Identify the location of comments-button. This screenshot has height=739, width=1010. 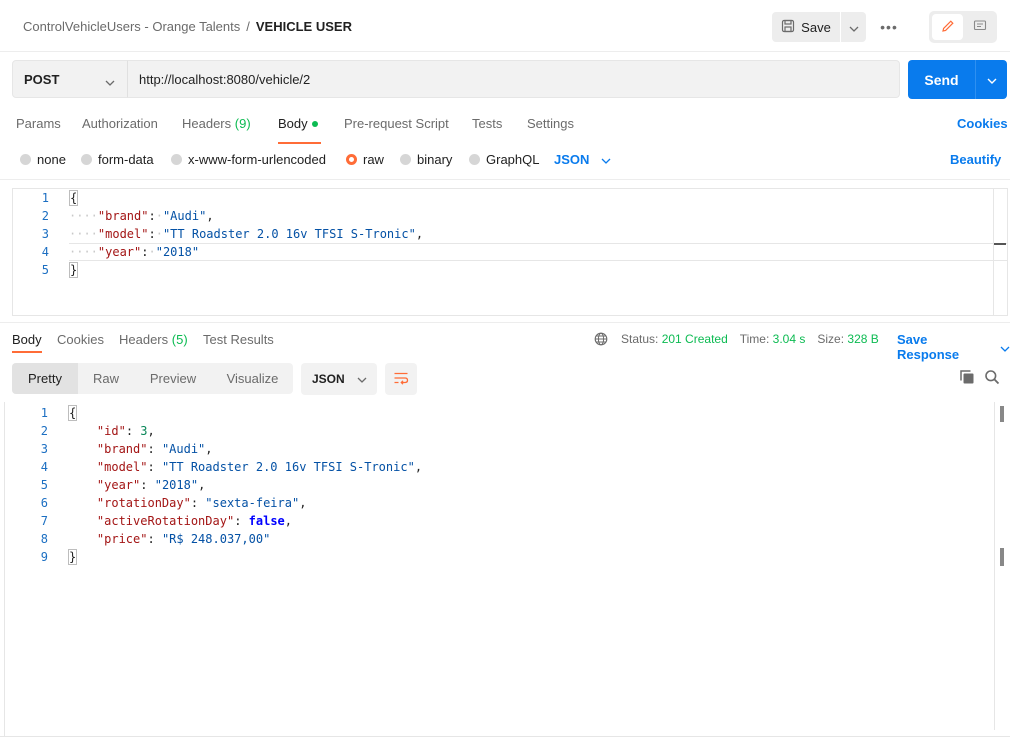
(980, 27).